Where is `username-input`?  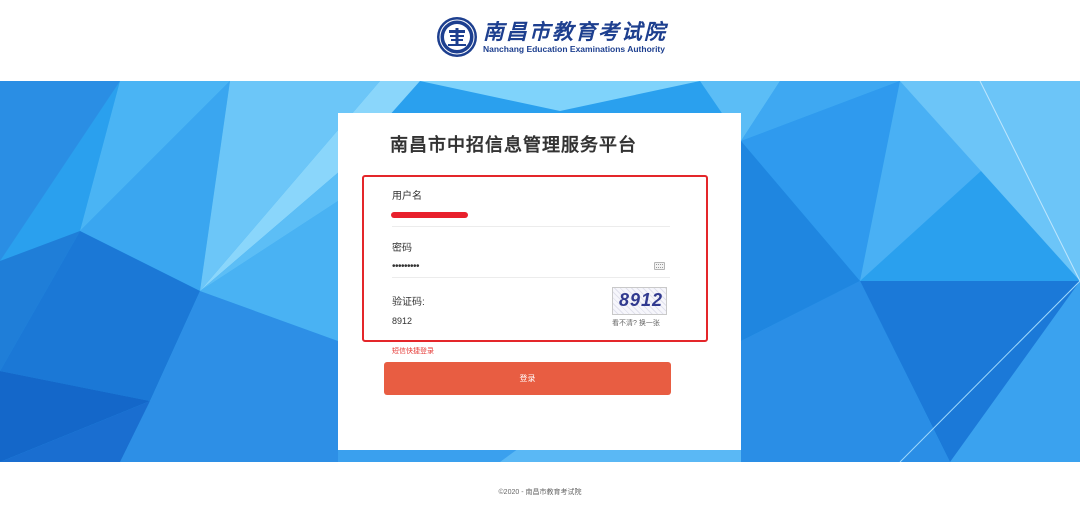
username-input is located at coordinates (429, 215).